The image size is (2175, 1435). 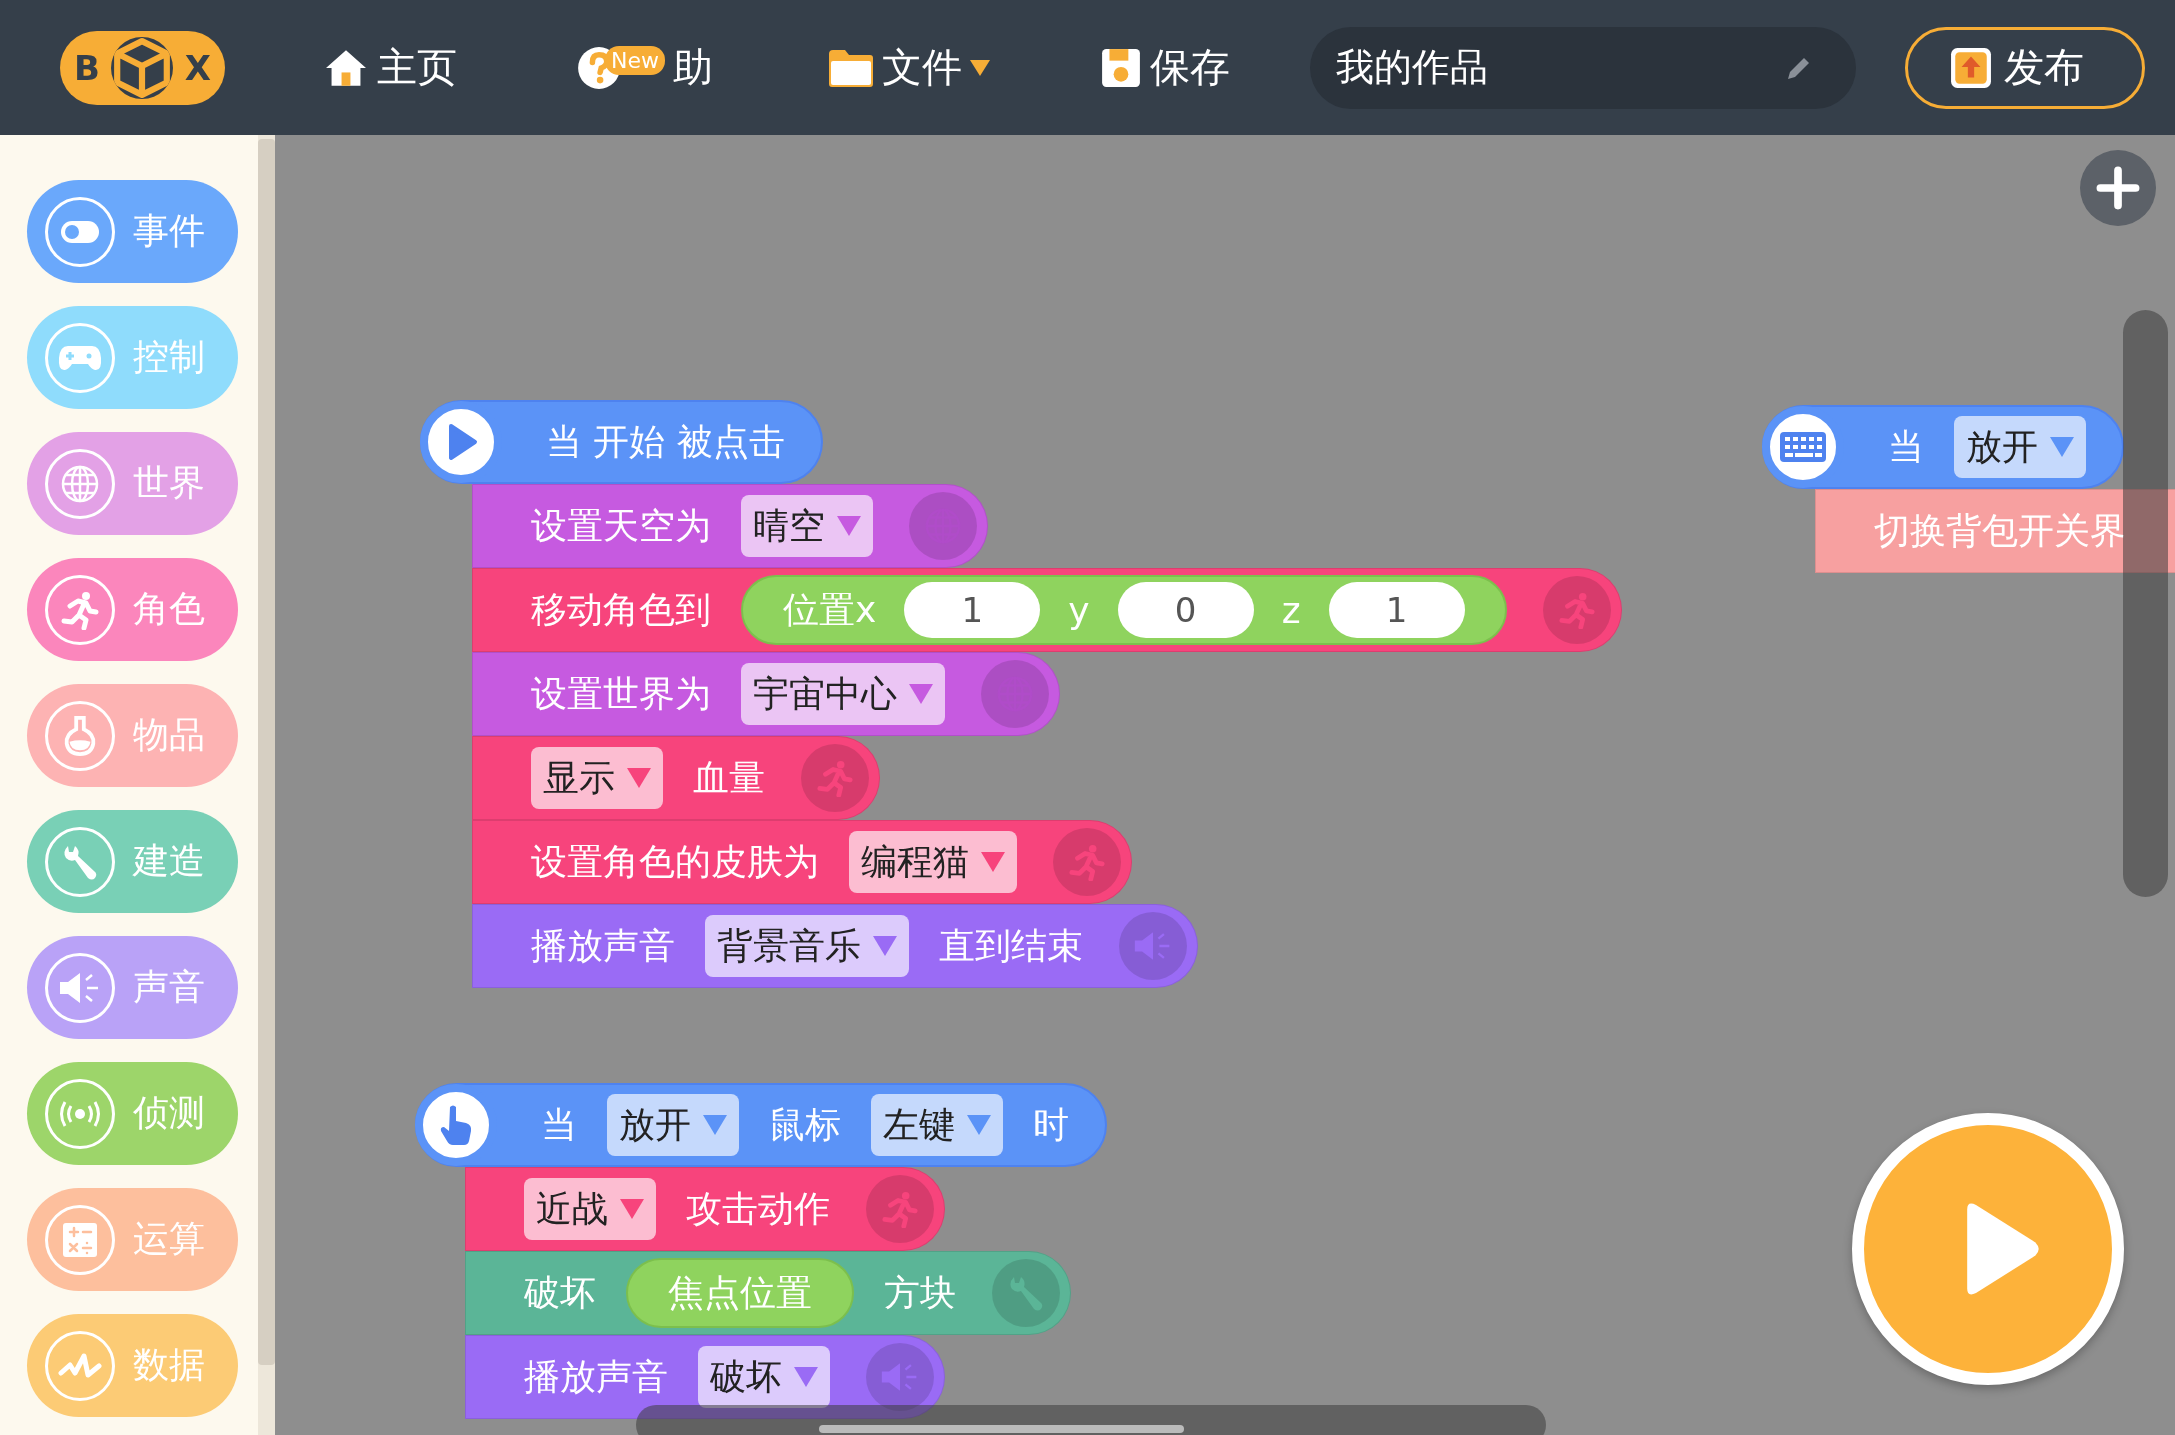 I want to click on block-dropdown: 显示, so click(x=597, y=778).